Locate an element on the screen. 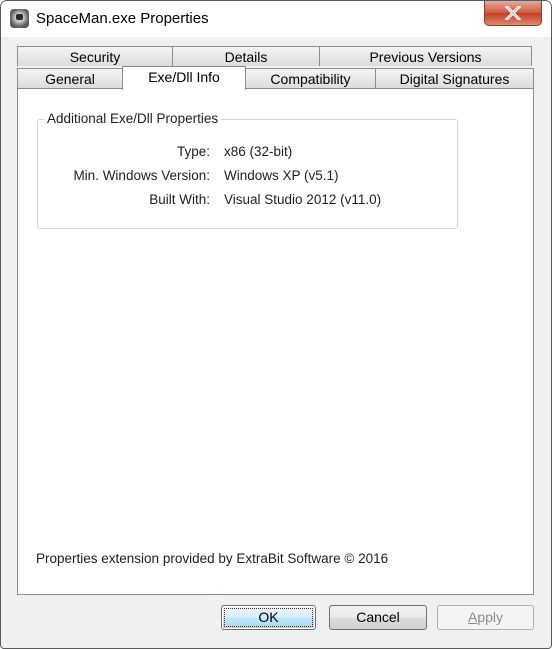  built-with-value: Visual Studio 2012 (v11.0) is located at coordinates (303, 199).